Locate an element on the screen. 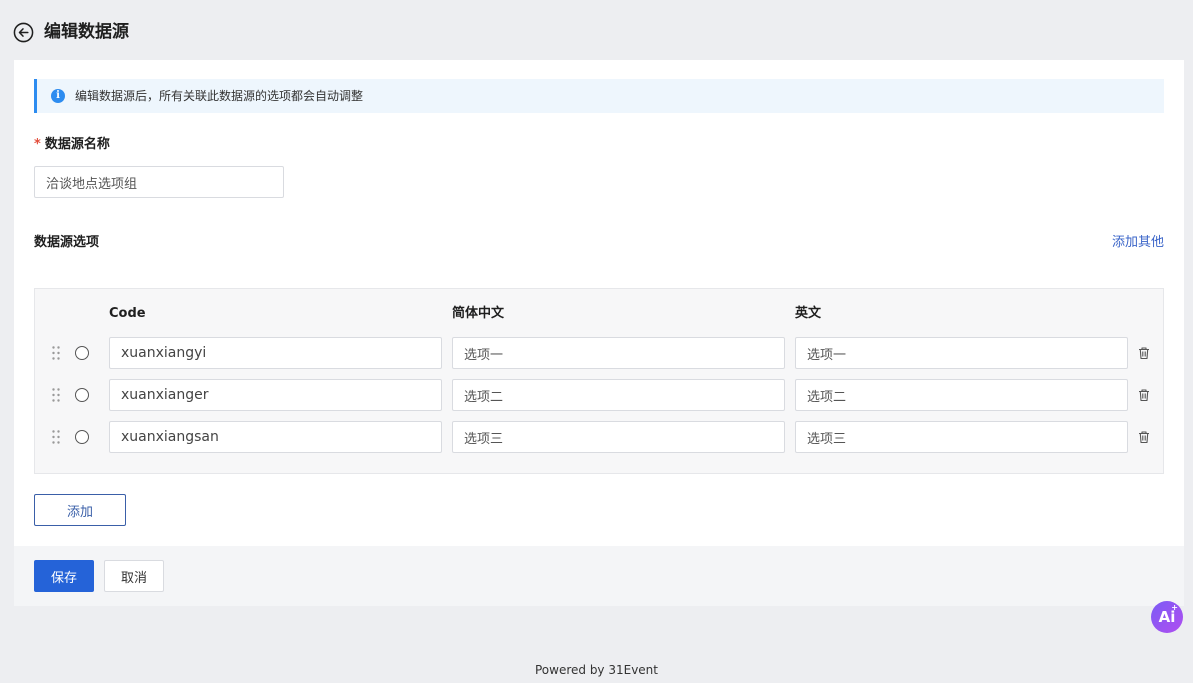 This screenshot has height=683, width=1193. ai-assistant-button: Ai + is located at coordinates (1167, 617).